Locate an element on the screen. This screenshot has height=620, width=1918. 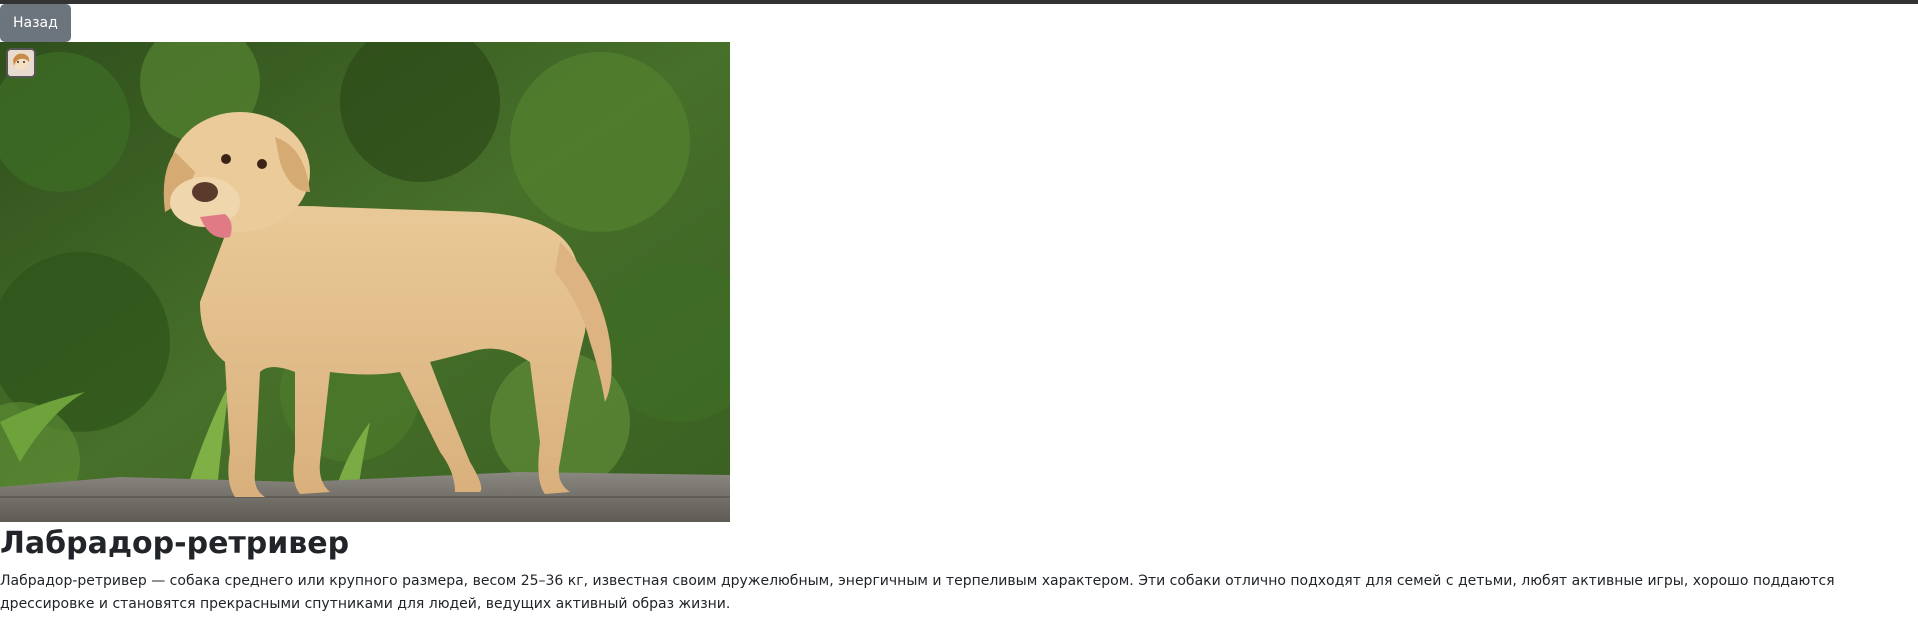
top-border is located at coordinates (959, 2).